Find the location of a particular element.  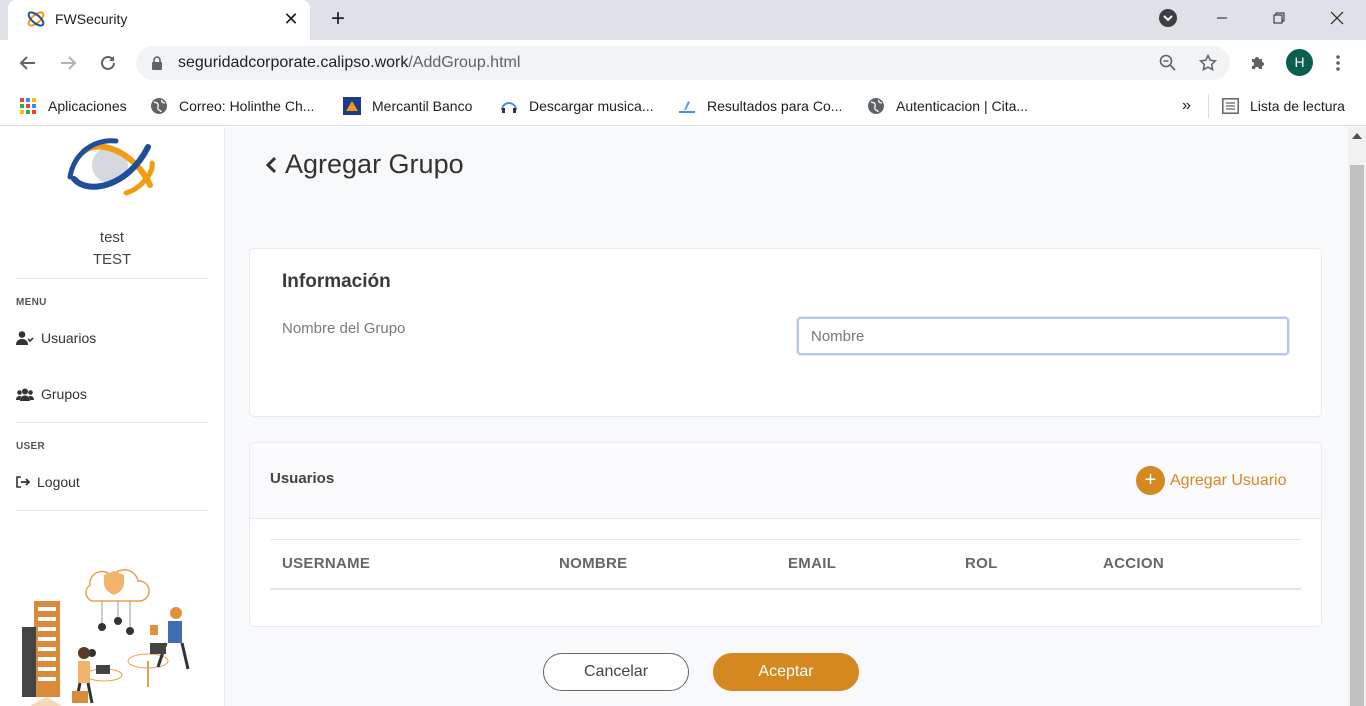

user-icon is located at coordinates (25, 338).